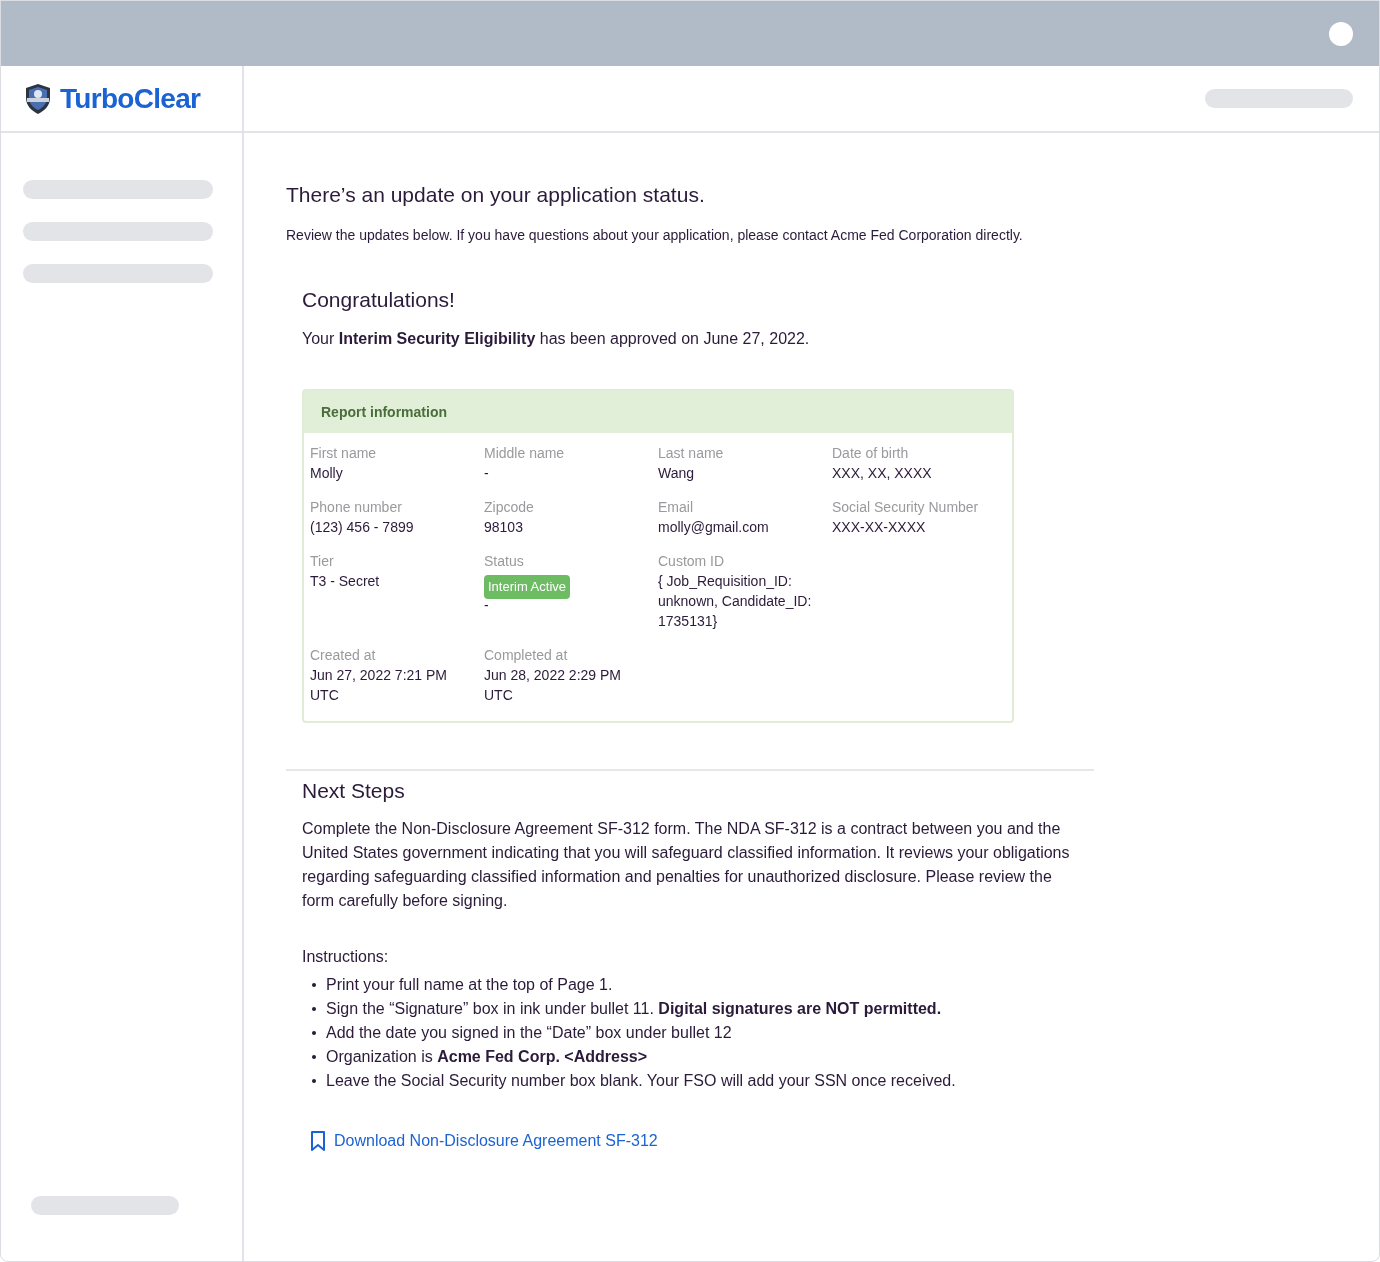 The height and width of the screenshot is (1262, 1380). Describe the element at coordinates (322, 561) in the screenshot. I see `field-label: Tier` at that location.